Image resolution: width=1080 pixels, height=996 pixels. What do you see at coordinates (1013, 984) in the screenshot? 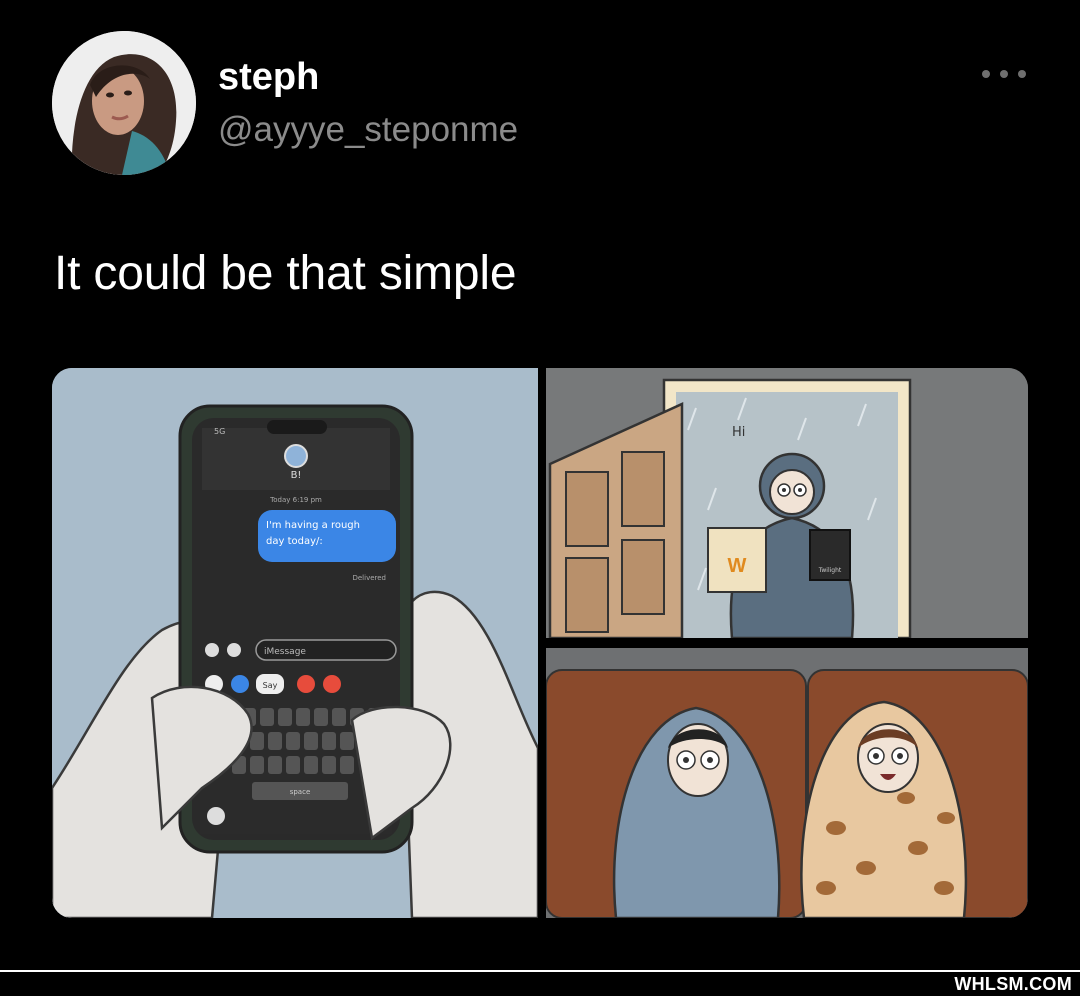
I see `watermark: WHLSM.COM` at bounding box center [1013, 984].